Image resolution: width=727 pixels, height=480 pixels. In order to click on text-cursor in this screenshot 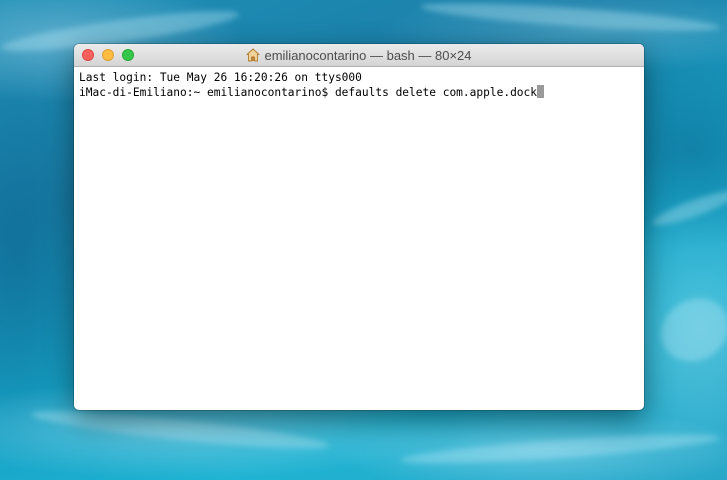, I will do `click(541, 91)`.